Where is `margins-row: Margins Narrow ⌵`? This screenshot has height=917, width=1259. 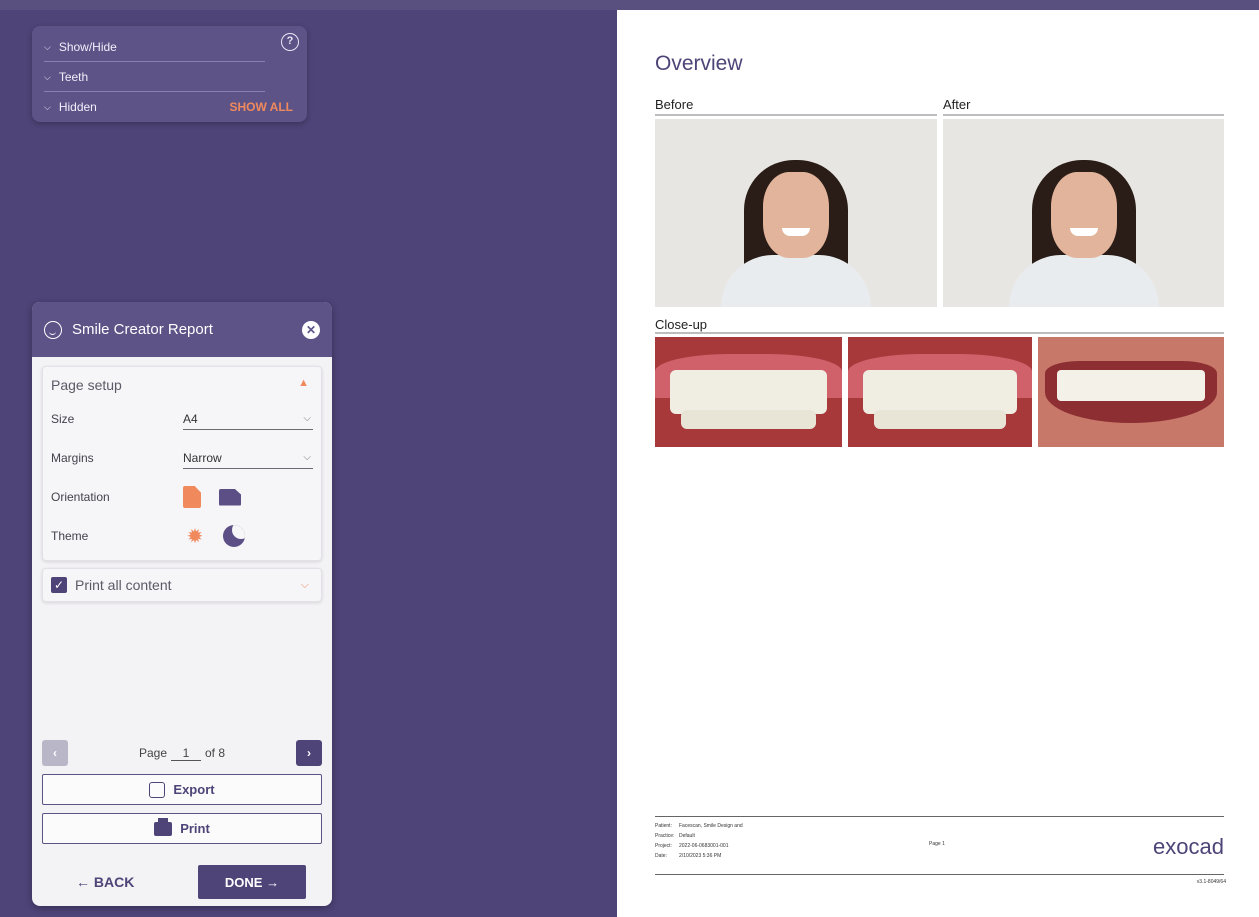 margins-row: Margins Narrow ⌵ is located at coordinates (182, 458).